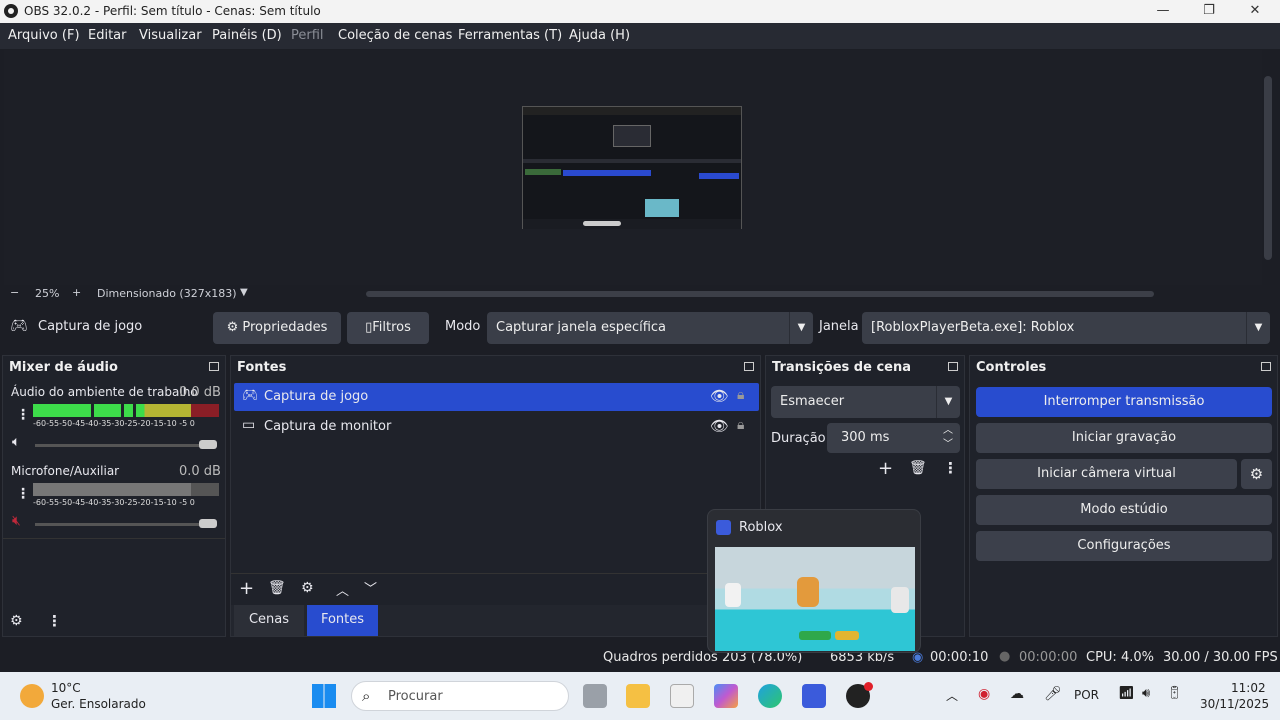 The width and height of the screenshot is (1280, 720). I want to click on clock-time: 11:02, so click(1248, 688).